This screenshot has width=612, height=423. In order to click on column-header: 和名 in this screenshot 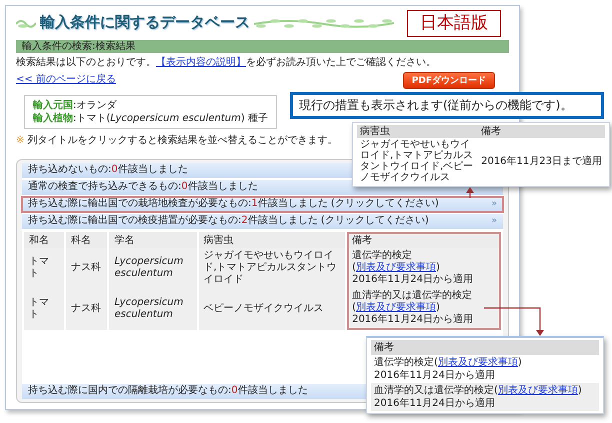, I will do `click(44, 240)`.